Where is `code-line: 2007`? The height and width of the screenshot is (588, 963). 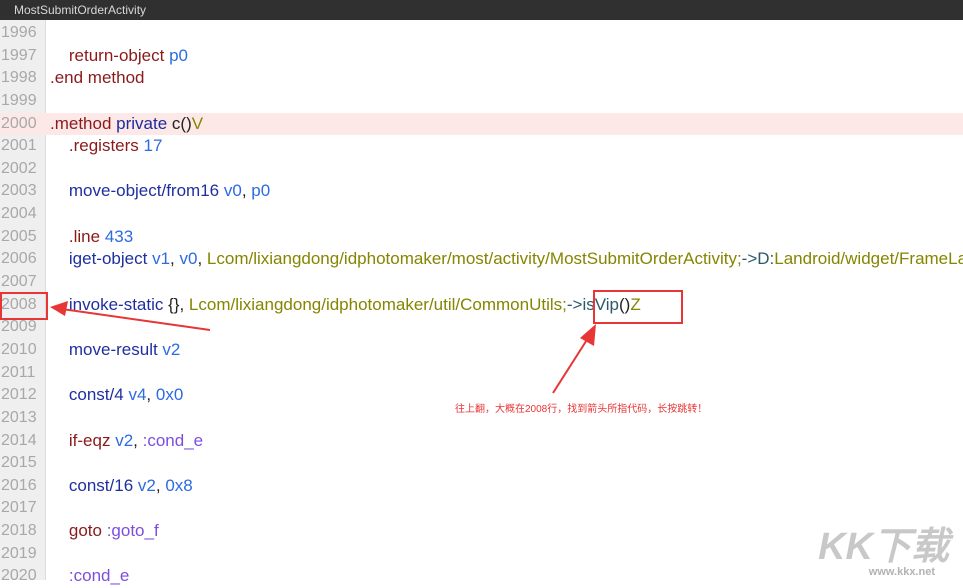
code-line: 2007 is located at coordinates (481, 282).